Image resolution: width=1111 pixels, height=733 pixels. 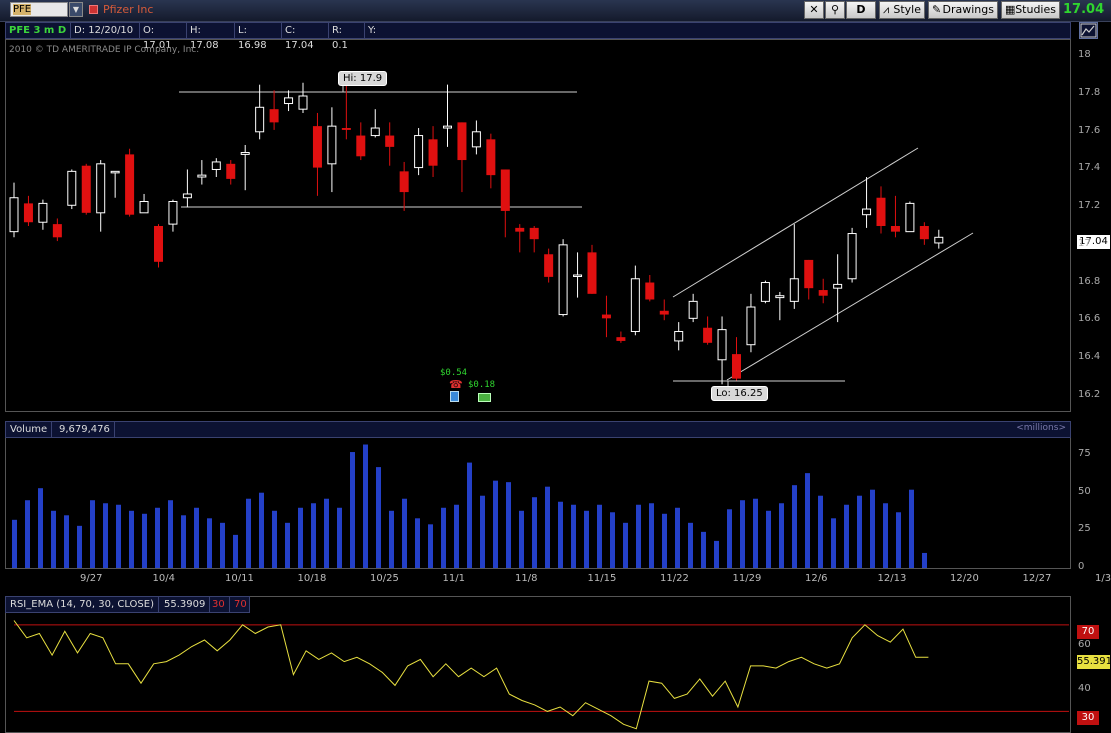 I want to click on date-tick: 11/1, so click(x=453, y=578).